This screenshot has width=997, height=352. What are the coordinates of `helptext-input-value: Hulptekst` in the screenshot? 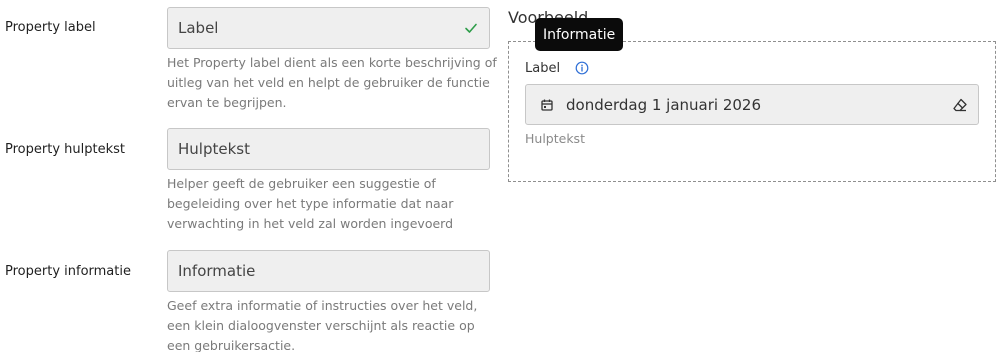 It's located at (214, 149).